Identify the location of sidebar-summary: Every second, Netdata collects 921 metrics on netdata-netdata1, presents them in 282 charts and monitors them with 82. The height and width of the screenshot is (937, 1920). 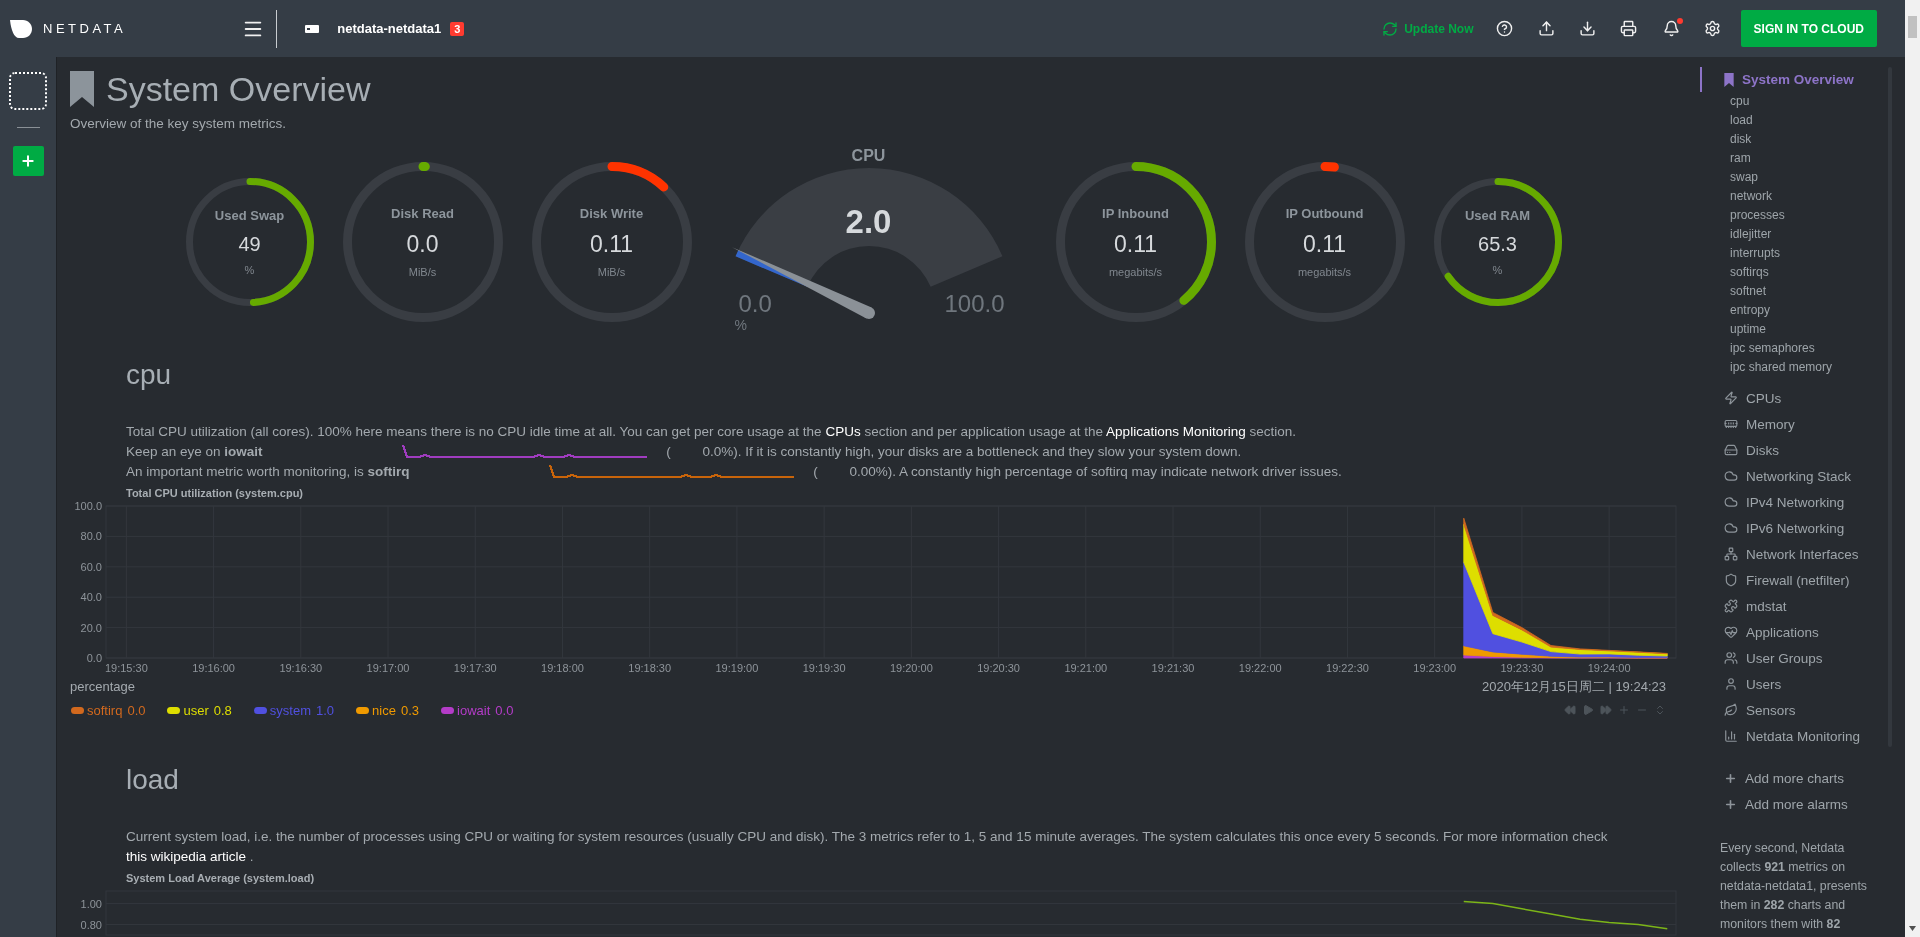
(1794, 886).